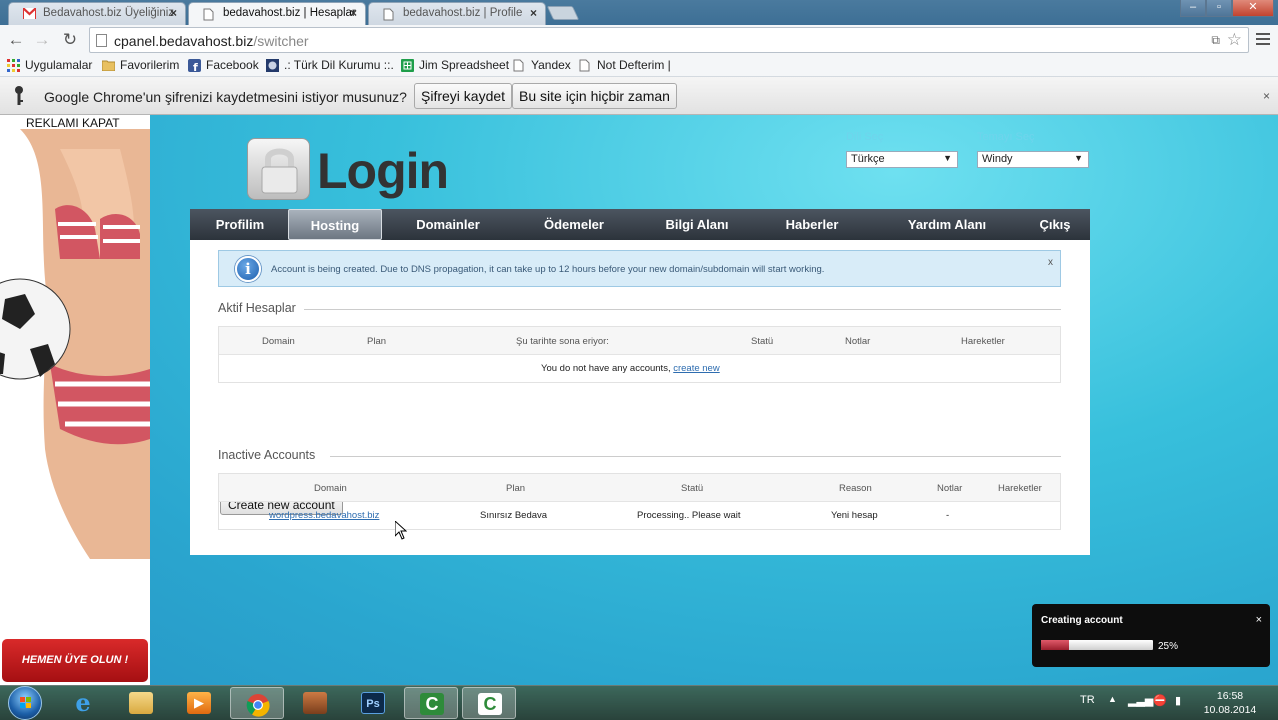  I want to click on translate-icon: ⧉, so click(1215, 40).